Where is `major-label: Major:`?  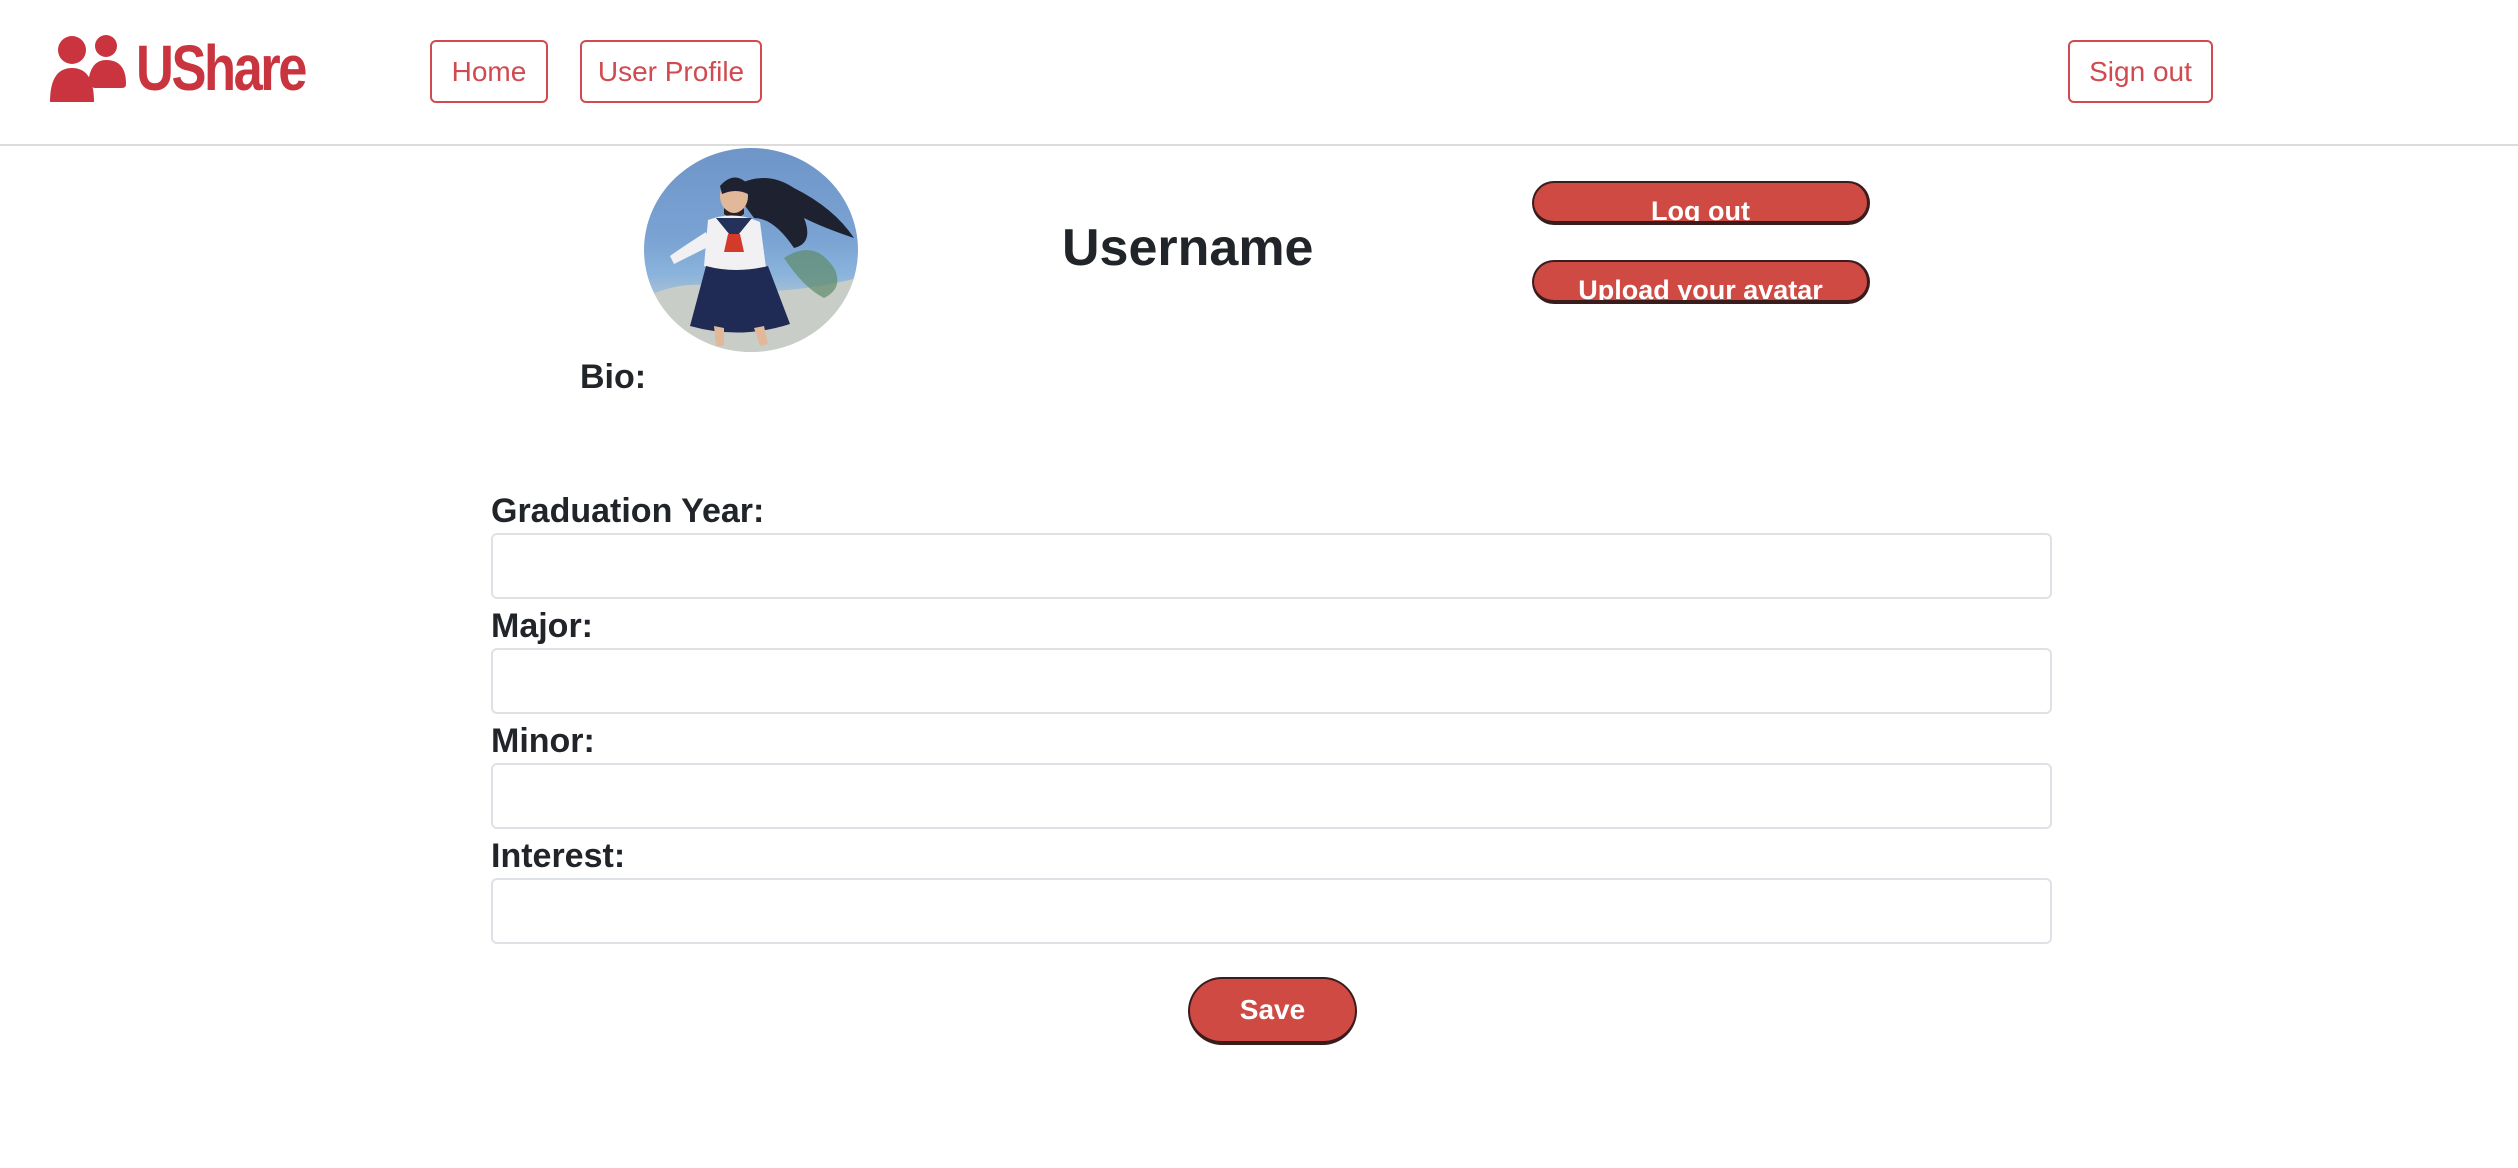
major-label: Major: is located at coordinates (542, 626).